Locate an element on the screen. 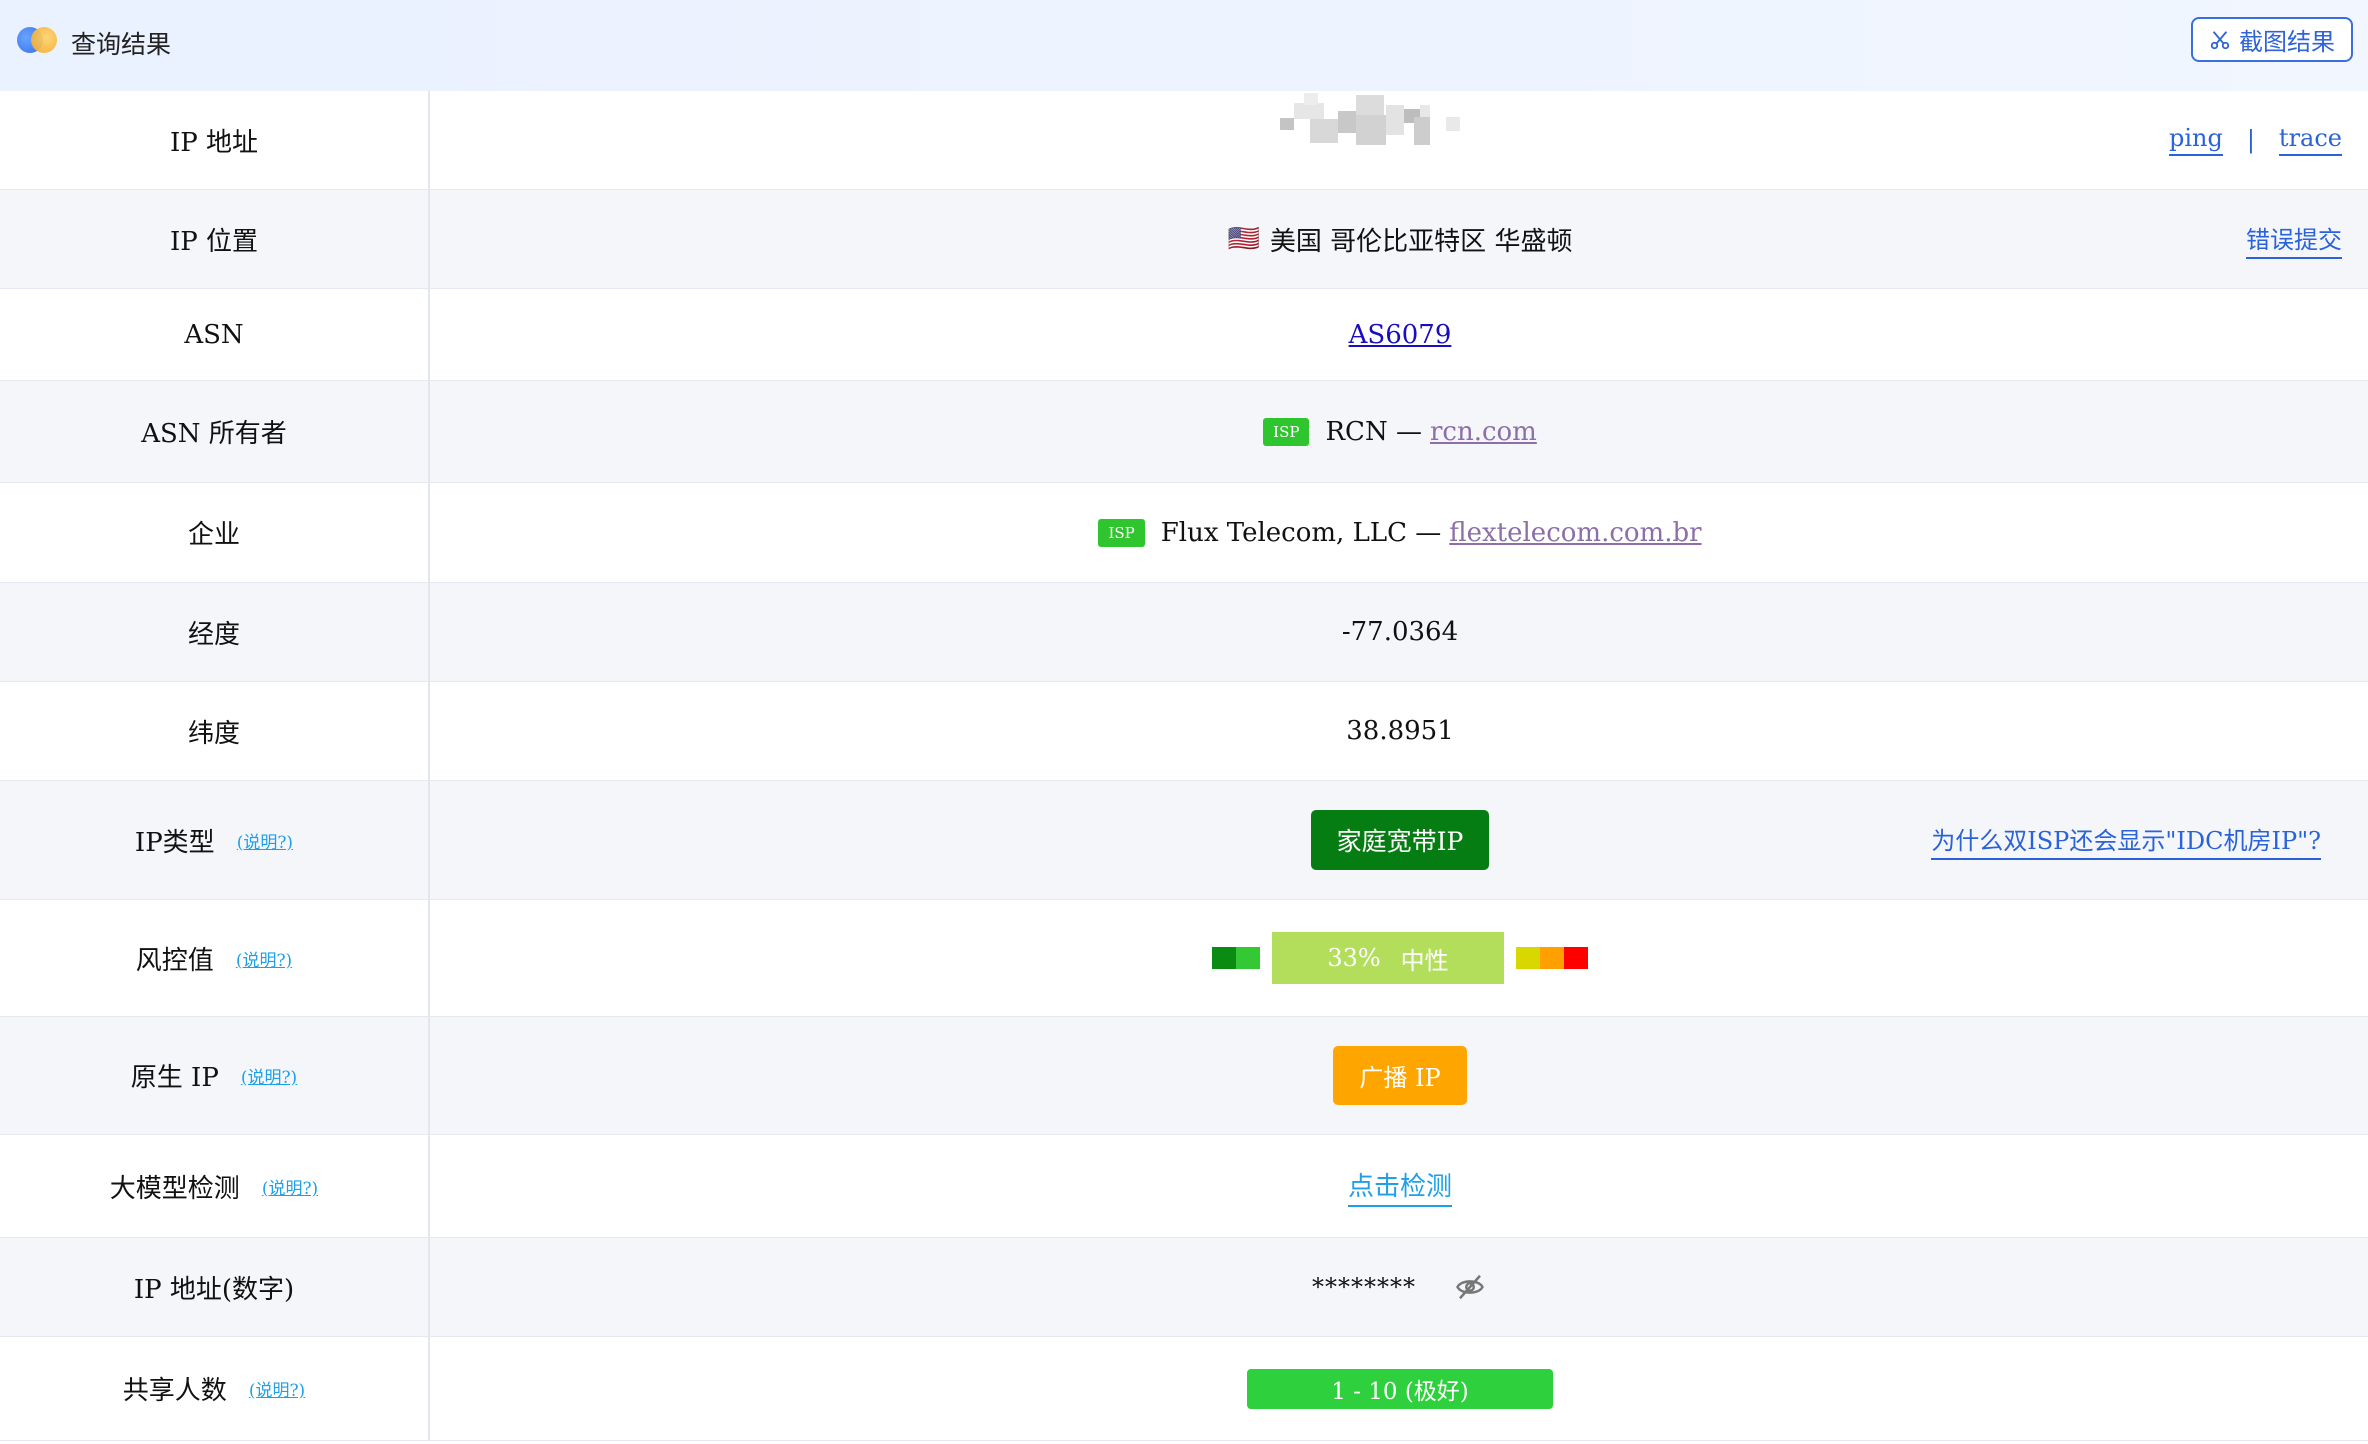 The image size is (2368, 1444). risk-seg-elevated is located at coordinates (1528, 958).